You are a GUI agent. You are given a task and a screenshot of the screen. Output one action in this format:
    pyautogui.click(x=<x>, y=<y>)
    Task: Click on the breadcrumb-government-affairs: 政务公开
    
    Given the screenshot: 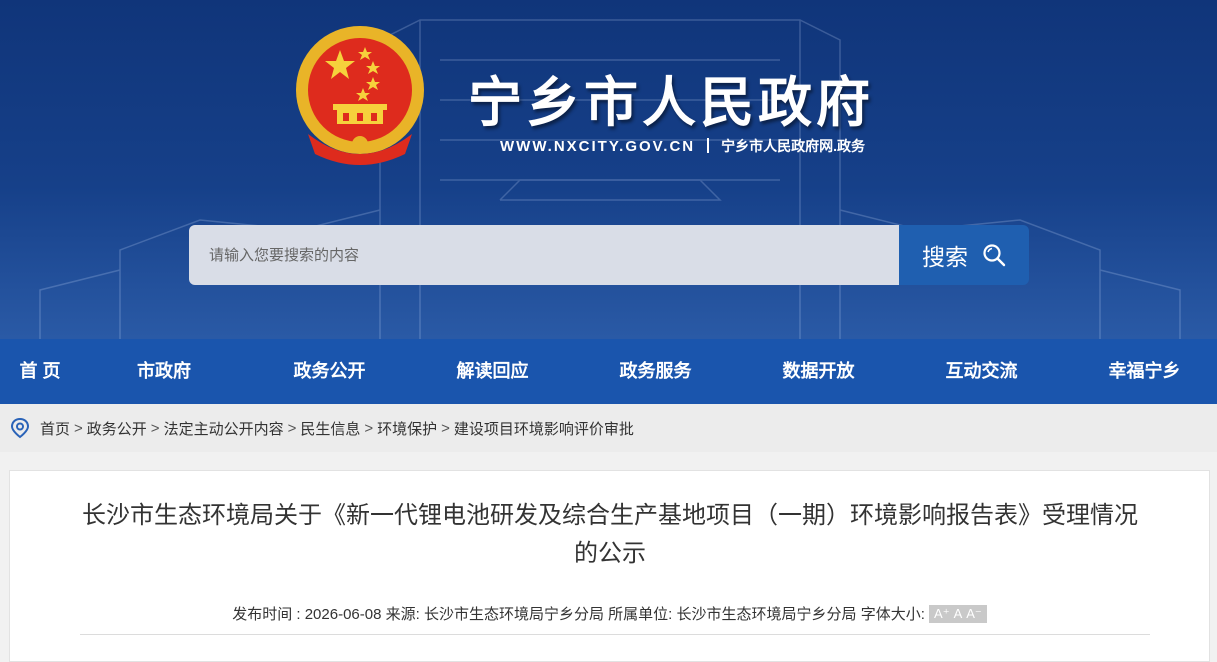 What is the action you would take?
    pyautogui.click(x=117, y=428)
    